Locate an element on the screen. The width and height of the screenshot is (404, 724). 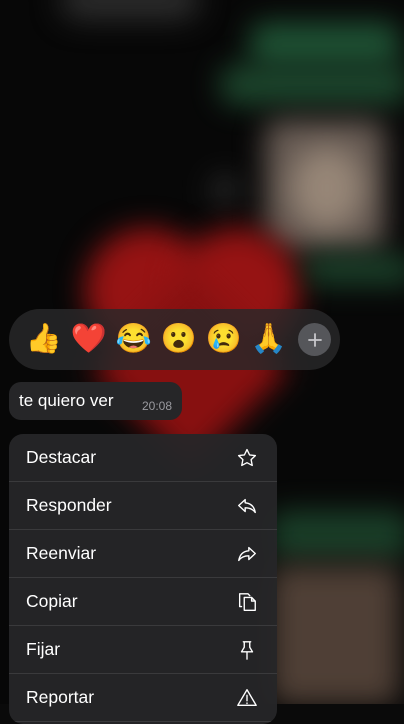
menu-item-fijar: Fijar is located at coordinates (143, 650).